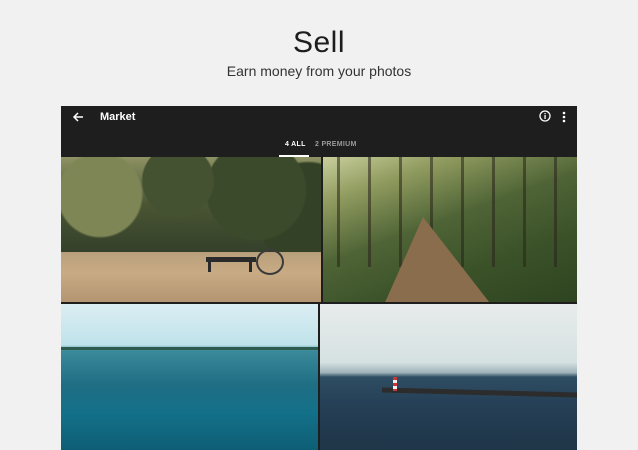  I want to click on dirt-path, so click(438, 259).